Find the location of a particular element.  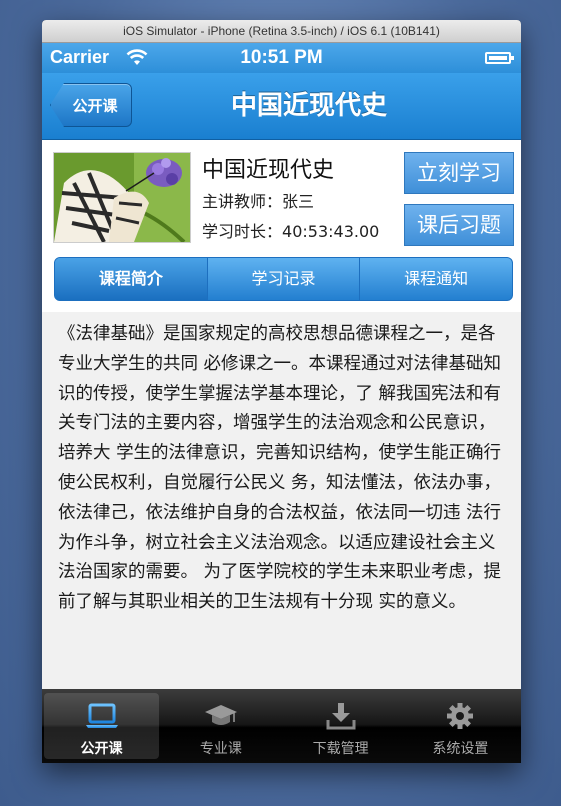

gear-icon is located at coordinates (460, 716).